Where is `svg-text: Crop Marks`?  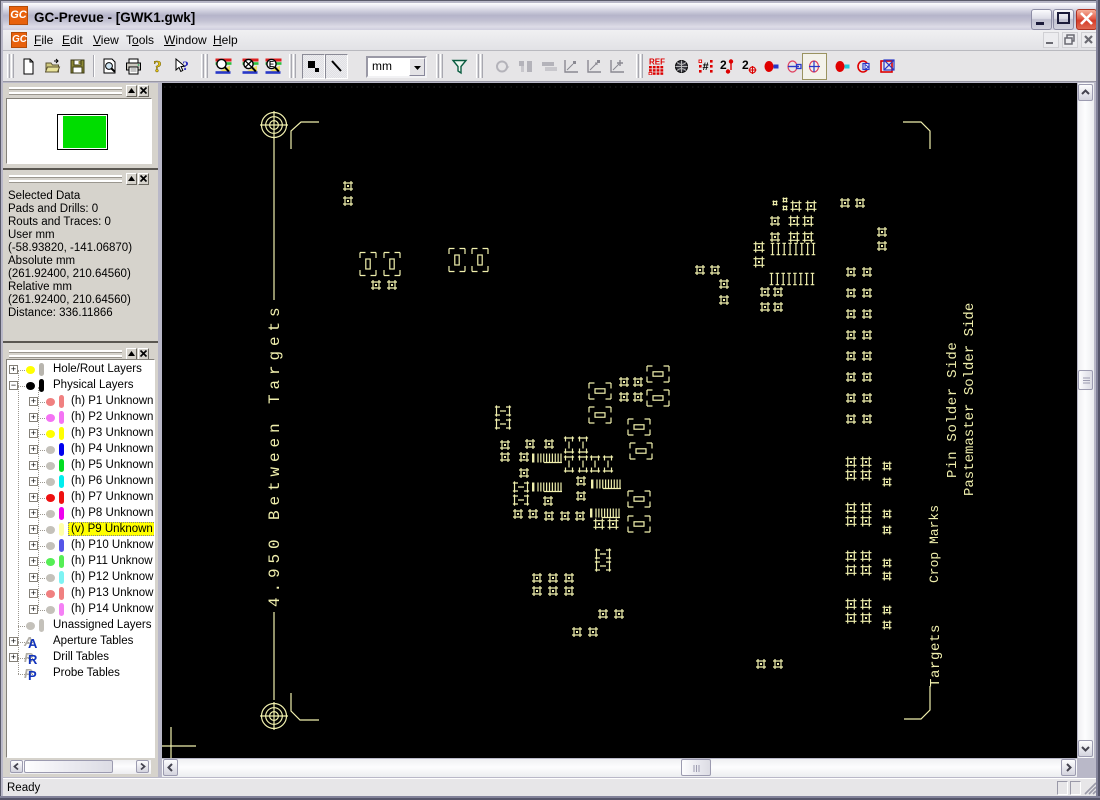
svg-text: Crop Marks is located at coordinates (934, 544).